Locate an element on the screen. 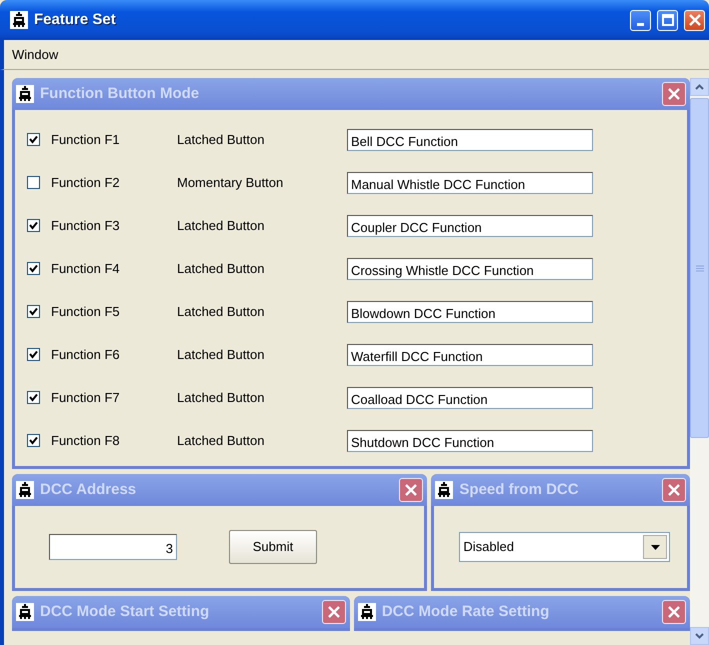 This screenshot has height=645, width=709. button-mode-label: Momentary Button is located at coordinates (230, 183).